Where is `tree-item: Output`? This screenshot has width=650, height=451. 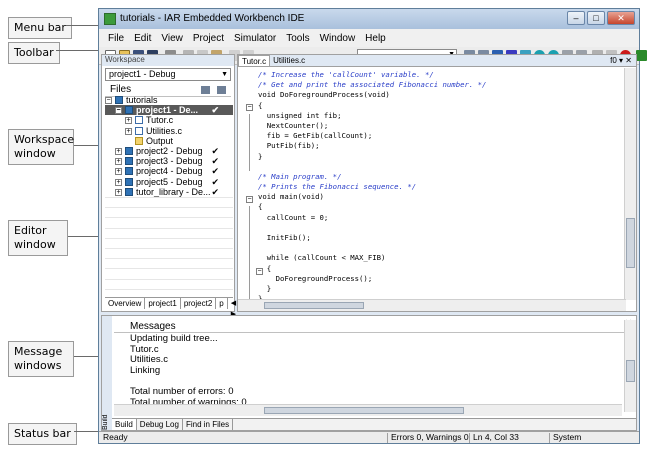 tree-item: Output is located at coordinates (169, 141).